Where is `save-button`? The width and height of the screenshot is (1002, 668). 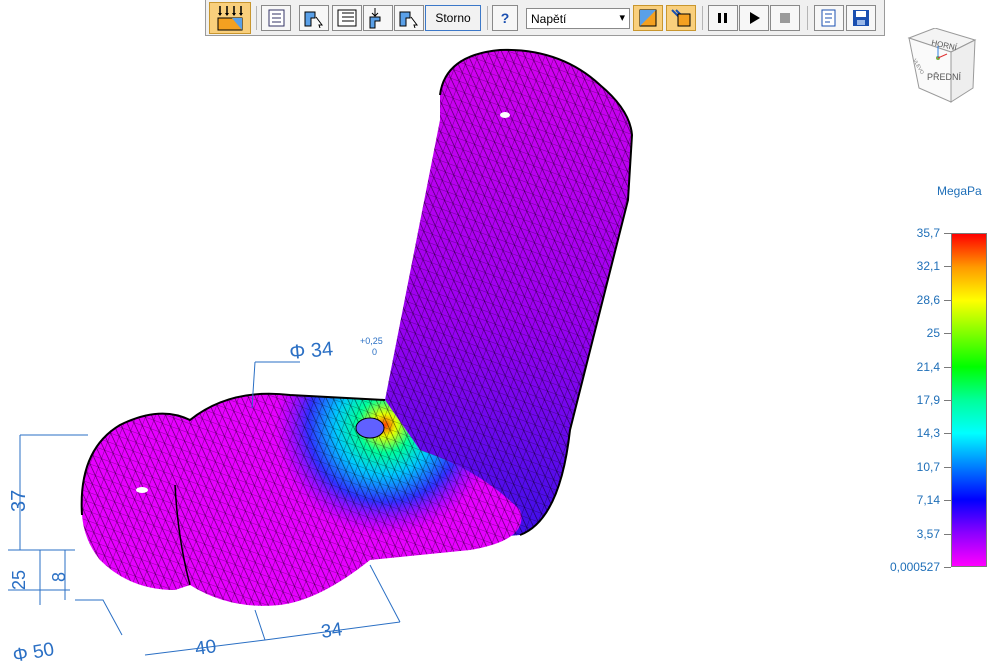 save-button is located at coordinates (861, 18).